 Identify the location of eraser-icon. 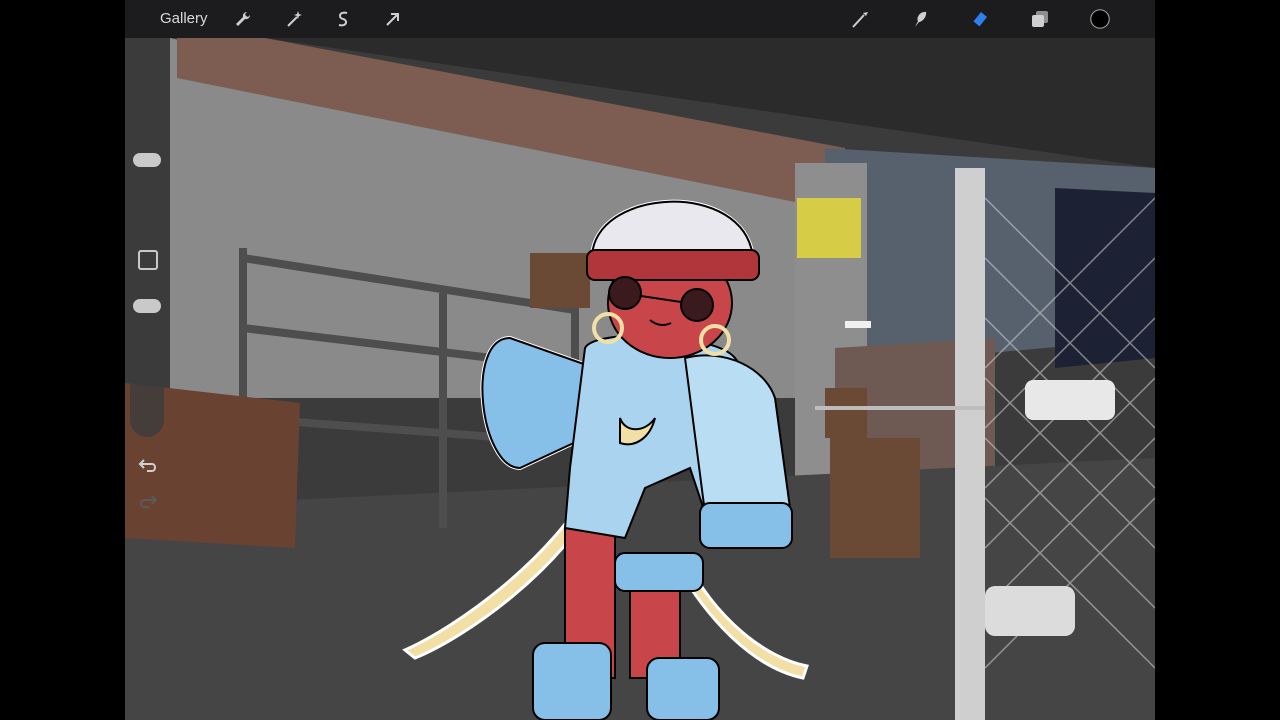
(980, 19).